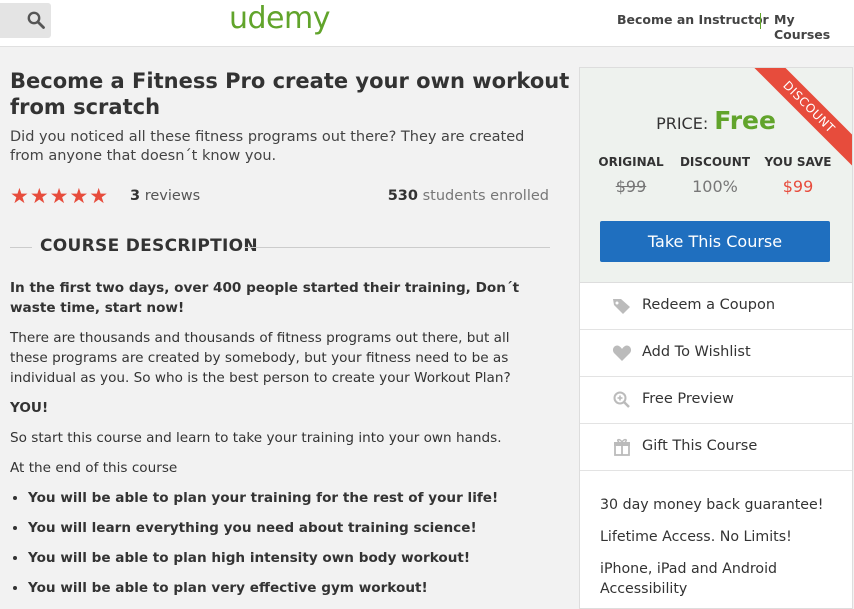 The image size is (854, 609). Describe the element at coordinates (94, 468) in the screenshot. I see `description-paragraph: At the end of this course` at that location.